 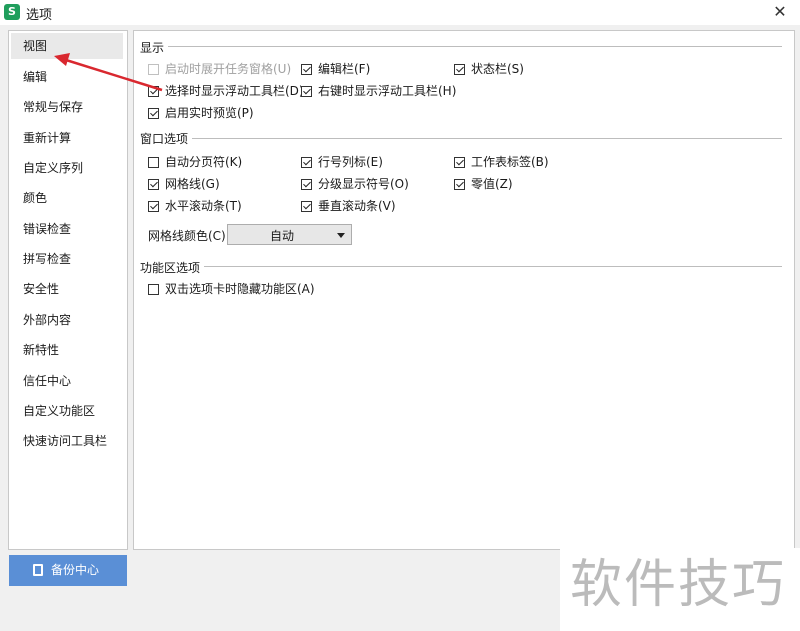 I want to click on backup-center-button: 备份中心, so click(x=68, y=570).